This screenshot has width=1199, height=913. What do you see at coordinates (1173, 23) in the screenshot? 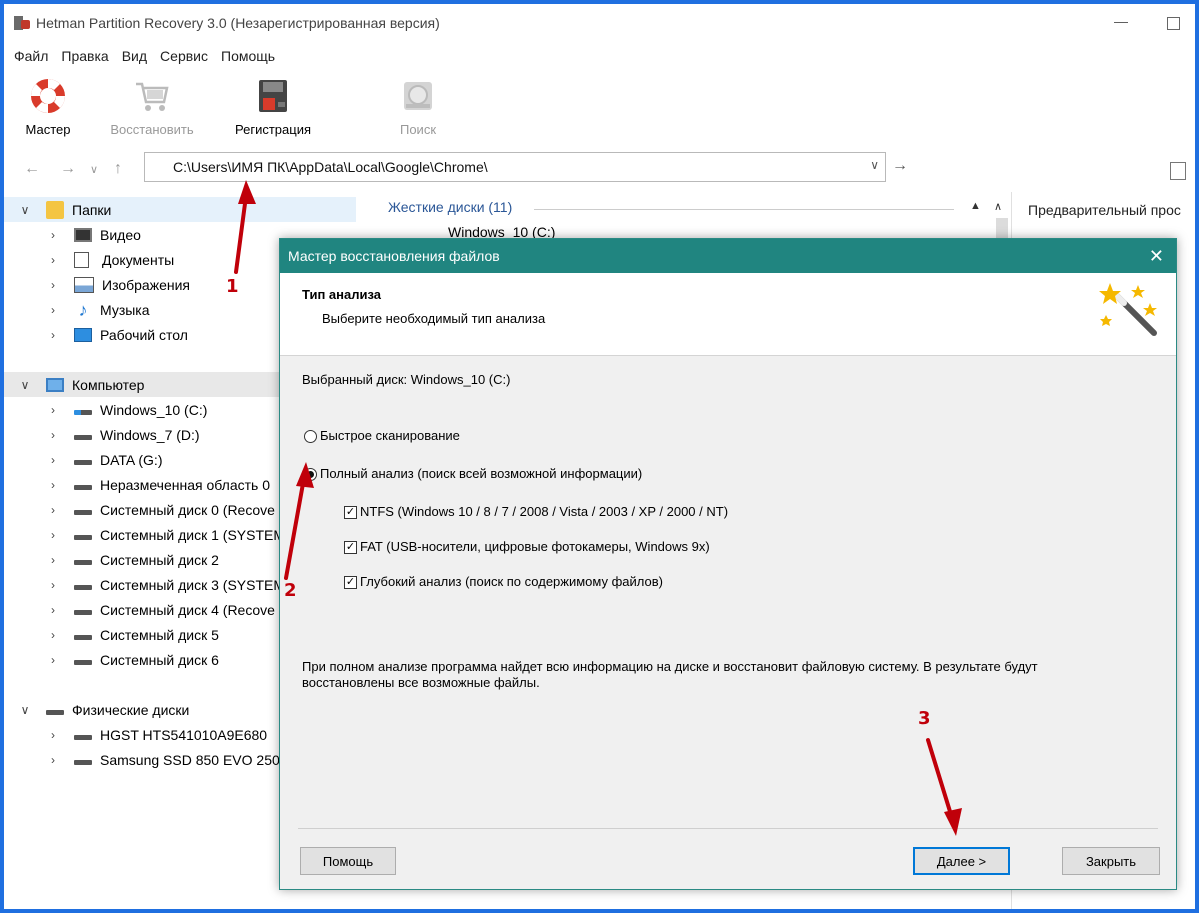
I see `maximize-icon` at bounding box center [1173, 23].